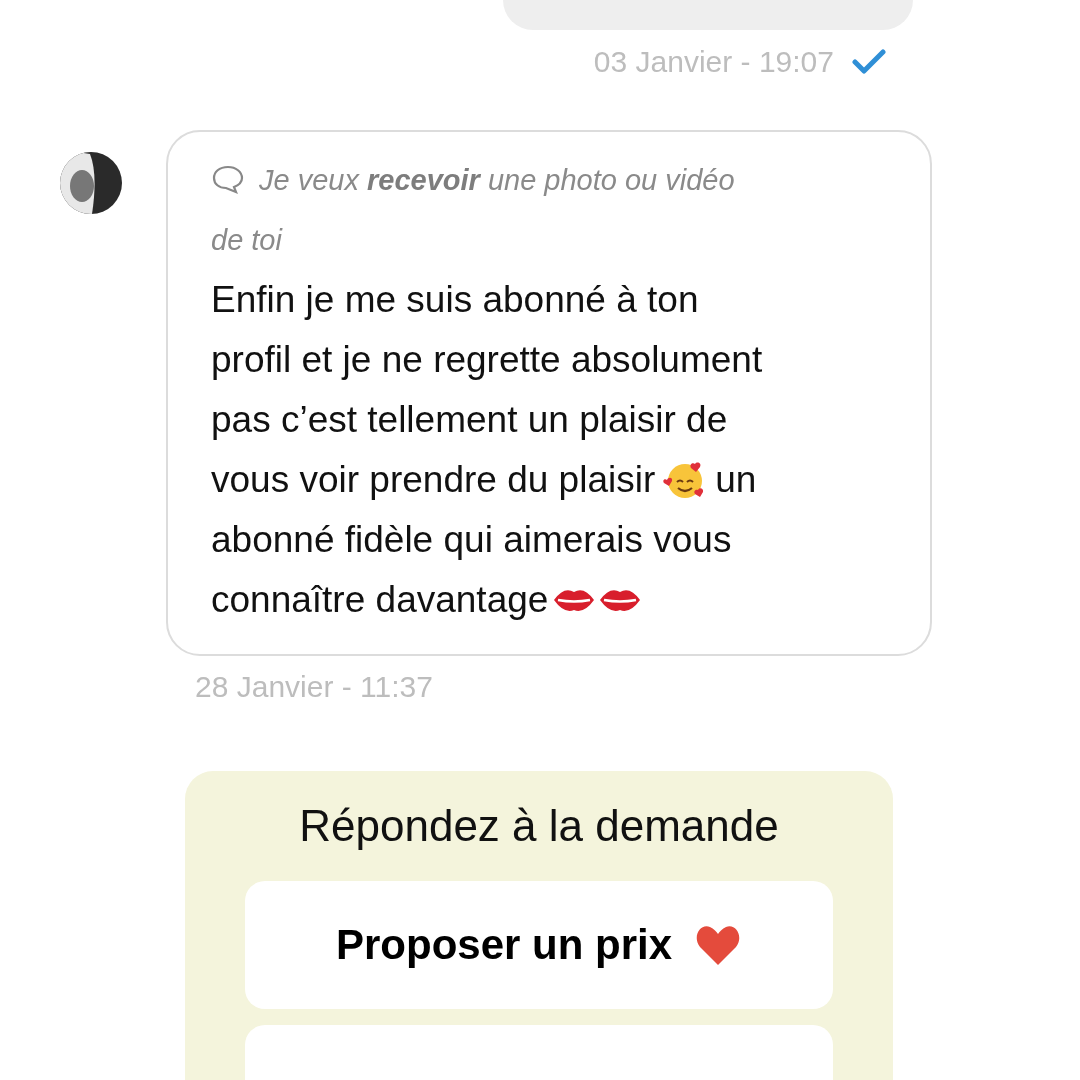 This screenshot has height=1080, width=1080. What do you see at coordinates (713, 62) in the screenshot?
I see `message-timestamp: 03 Janvier - 19:07` at bounding box center [713, 62].